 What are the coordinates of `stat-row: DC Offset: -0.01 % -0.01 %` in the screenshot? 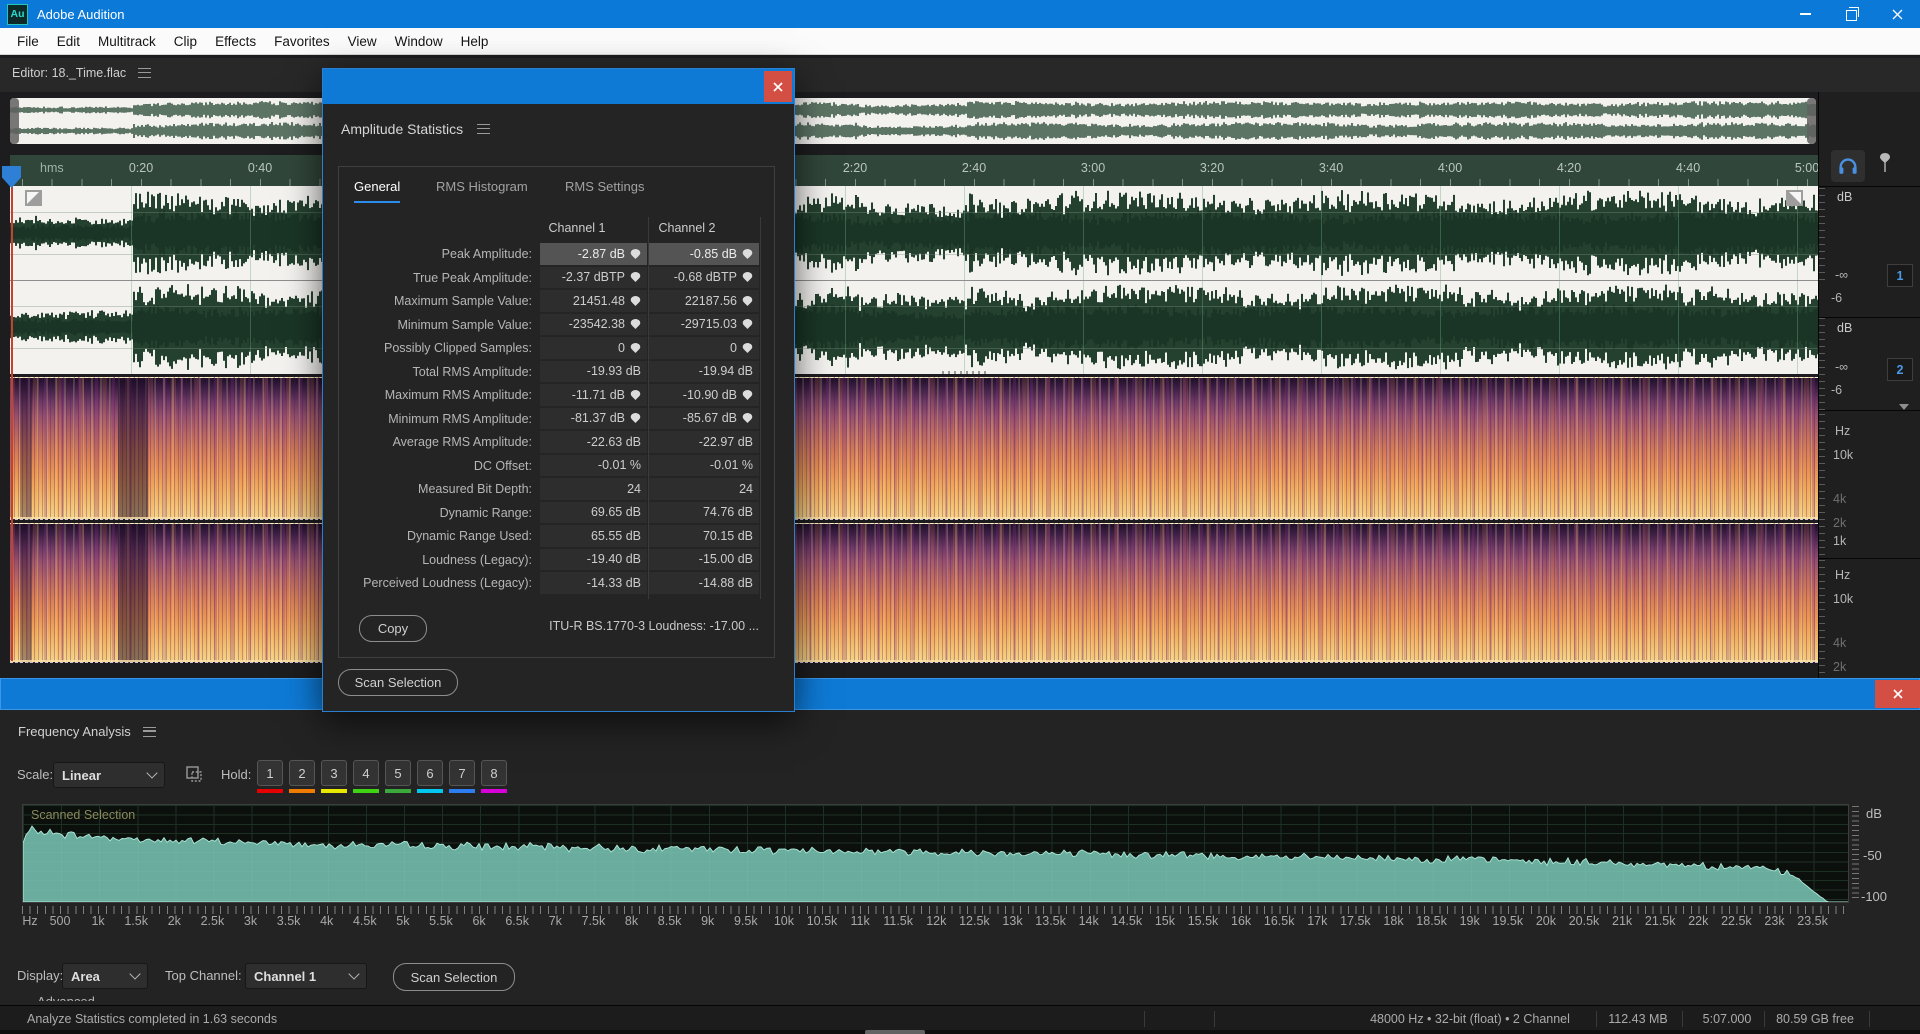 It's located at (556, 466).